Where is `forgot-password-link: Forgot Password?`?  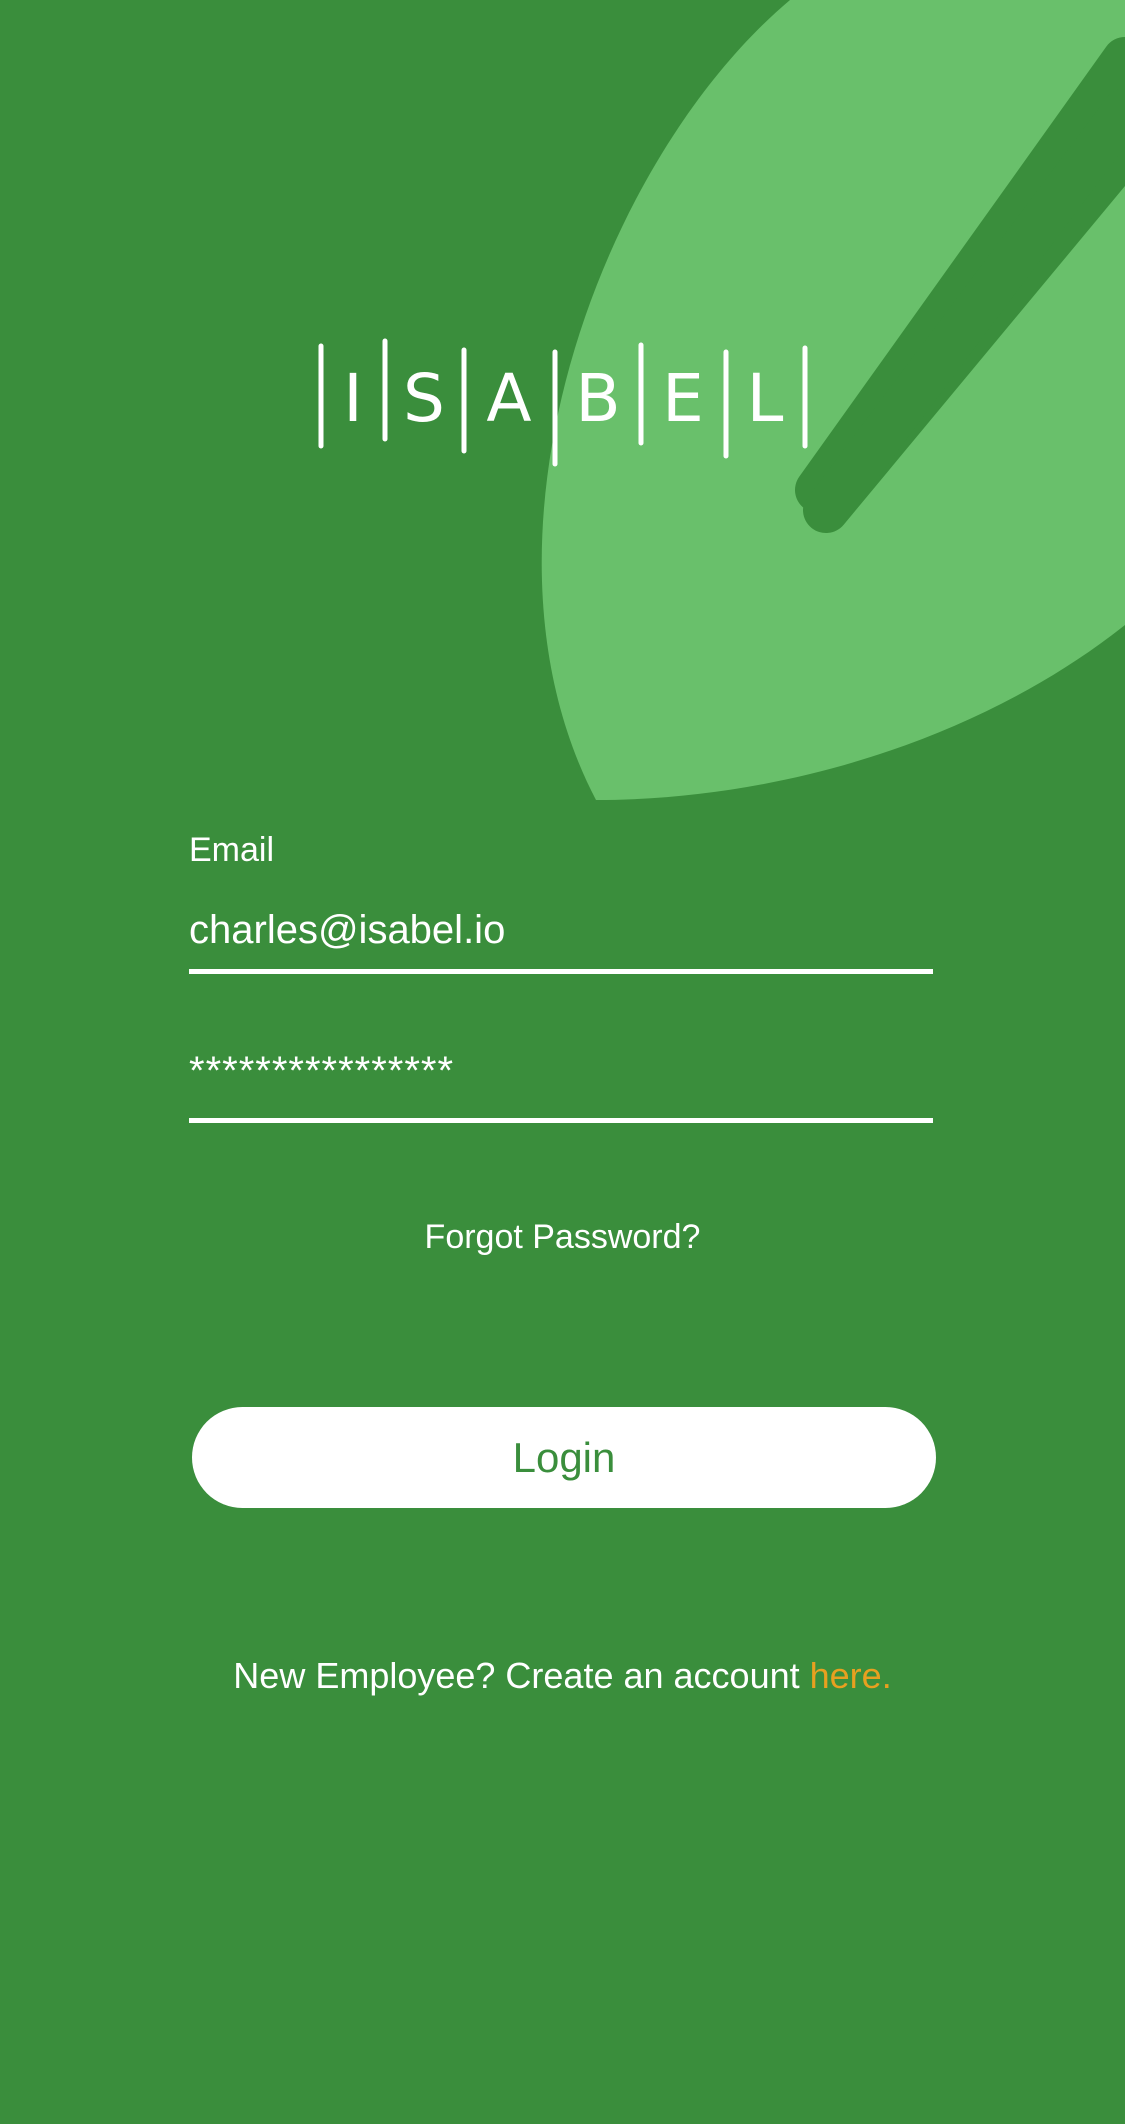
forgot-password-link: Forgot Password? is located at coordinates (562, 1237).